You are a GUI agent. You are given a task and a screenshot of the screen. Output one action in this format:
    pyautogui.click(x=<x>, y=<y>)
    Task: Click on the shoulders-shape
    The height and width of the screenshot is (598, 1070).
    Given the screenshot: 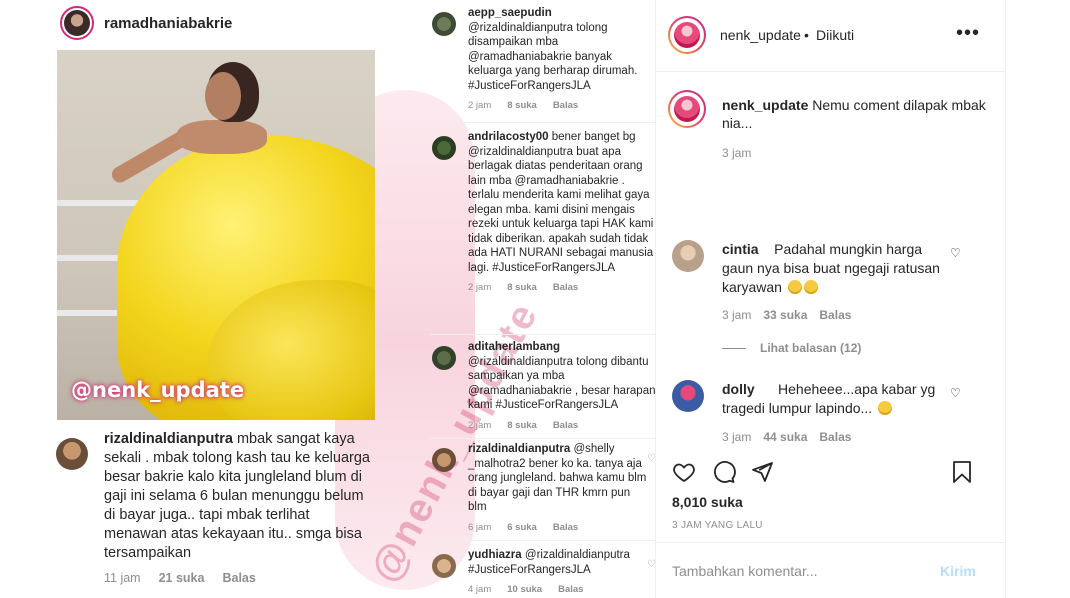 What is the action you would take?
    pyautogui.click(x=222, y=137)
    